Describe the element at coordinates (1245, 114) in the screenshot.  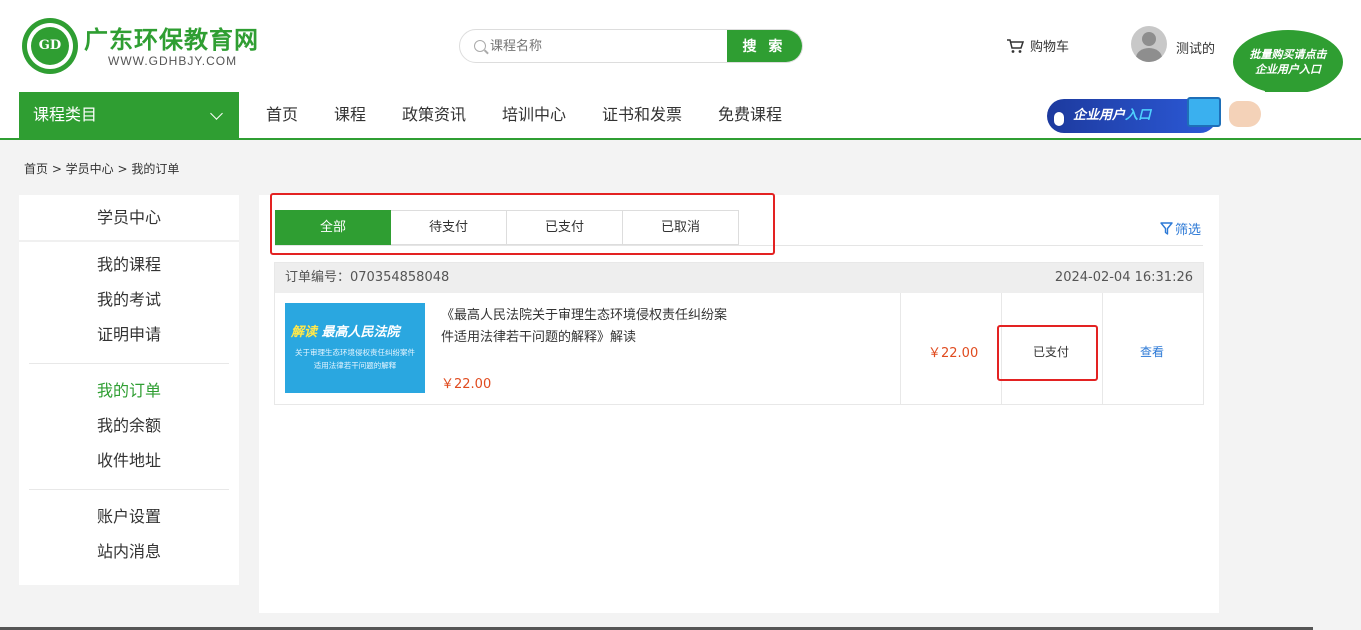
I see `pointing-hand-icon` at that location.